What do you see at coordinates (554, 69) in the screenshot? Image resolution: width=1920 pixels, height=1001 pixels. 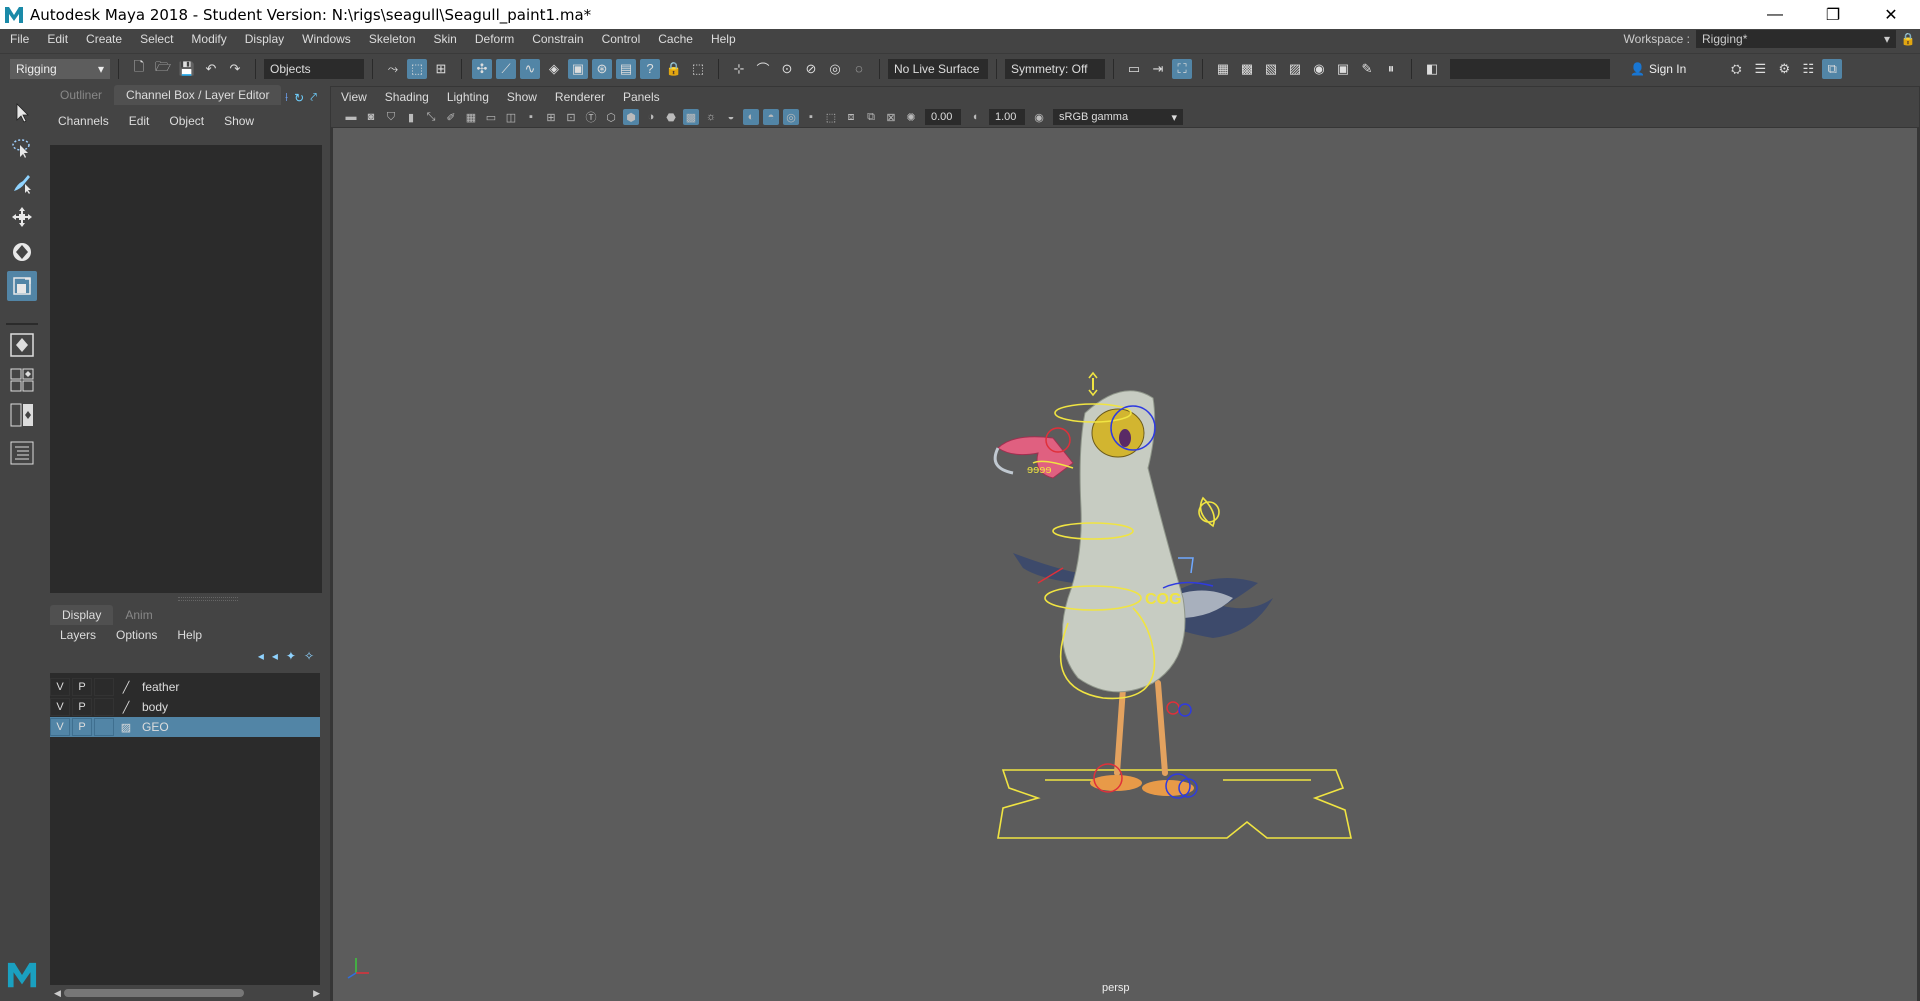 I see `surface-mask-icon: ◈` at bounding box center [554, 69].